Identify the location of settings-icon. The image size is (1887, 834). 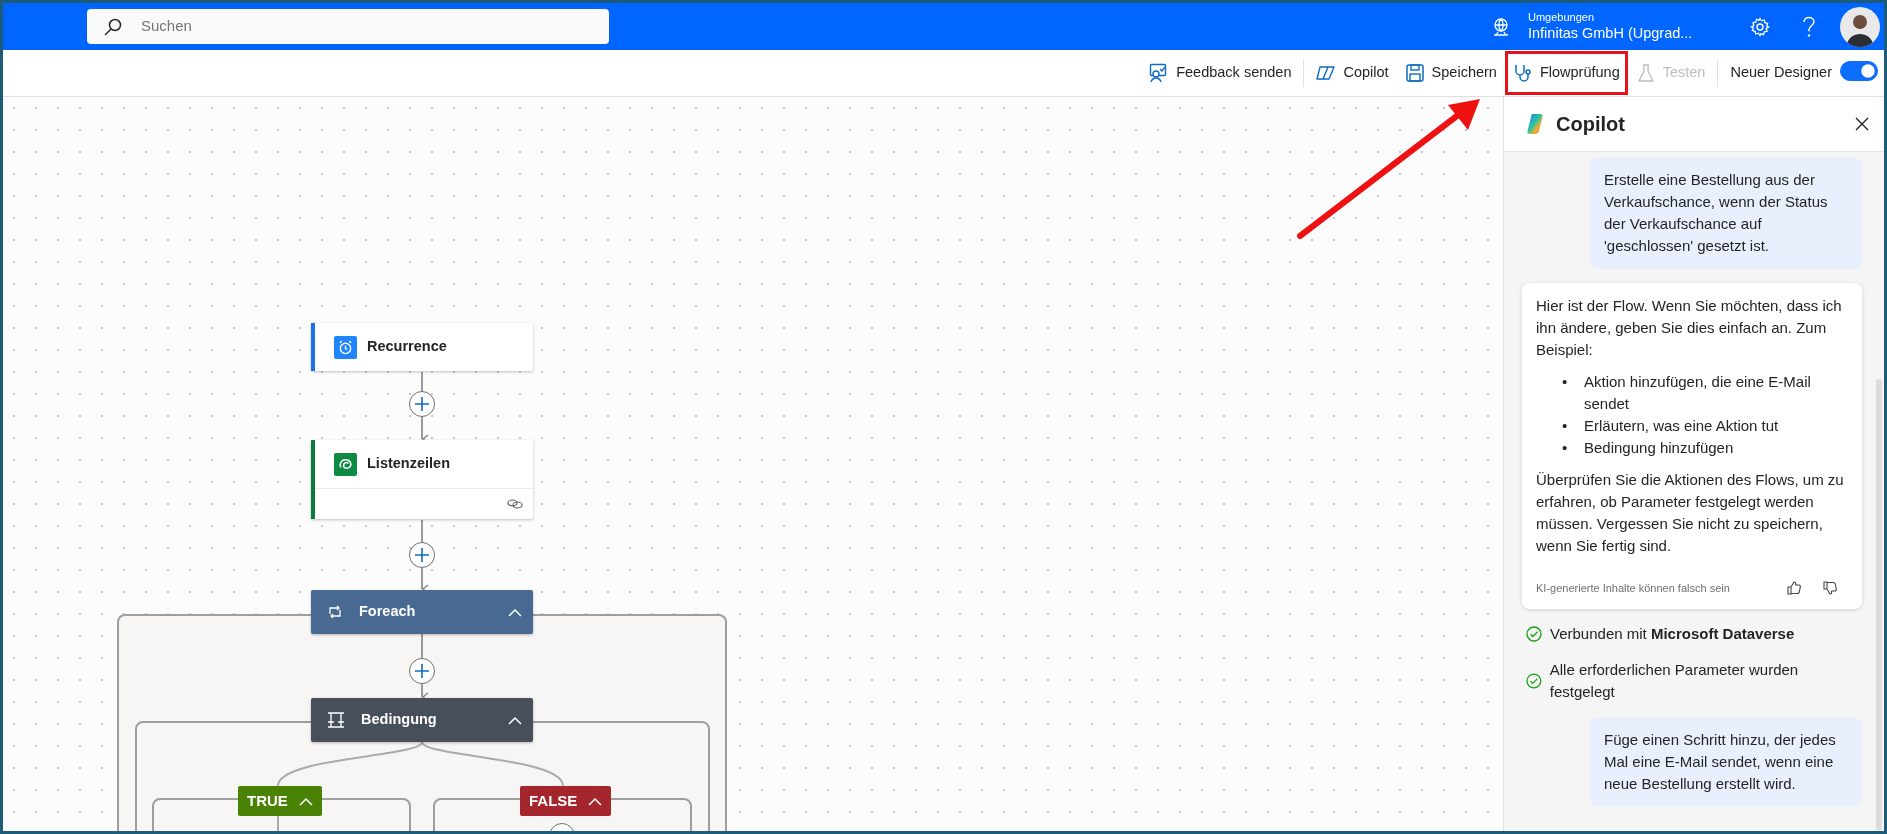
(1760, 26).